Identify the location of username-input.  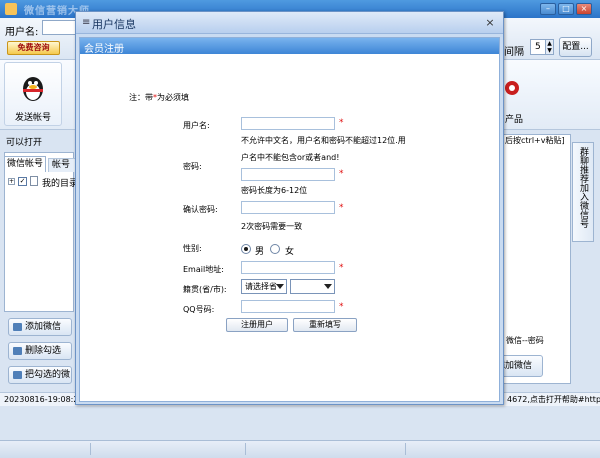
(288, 123).